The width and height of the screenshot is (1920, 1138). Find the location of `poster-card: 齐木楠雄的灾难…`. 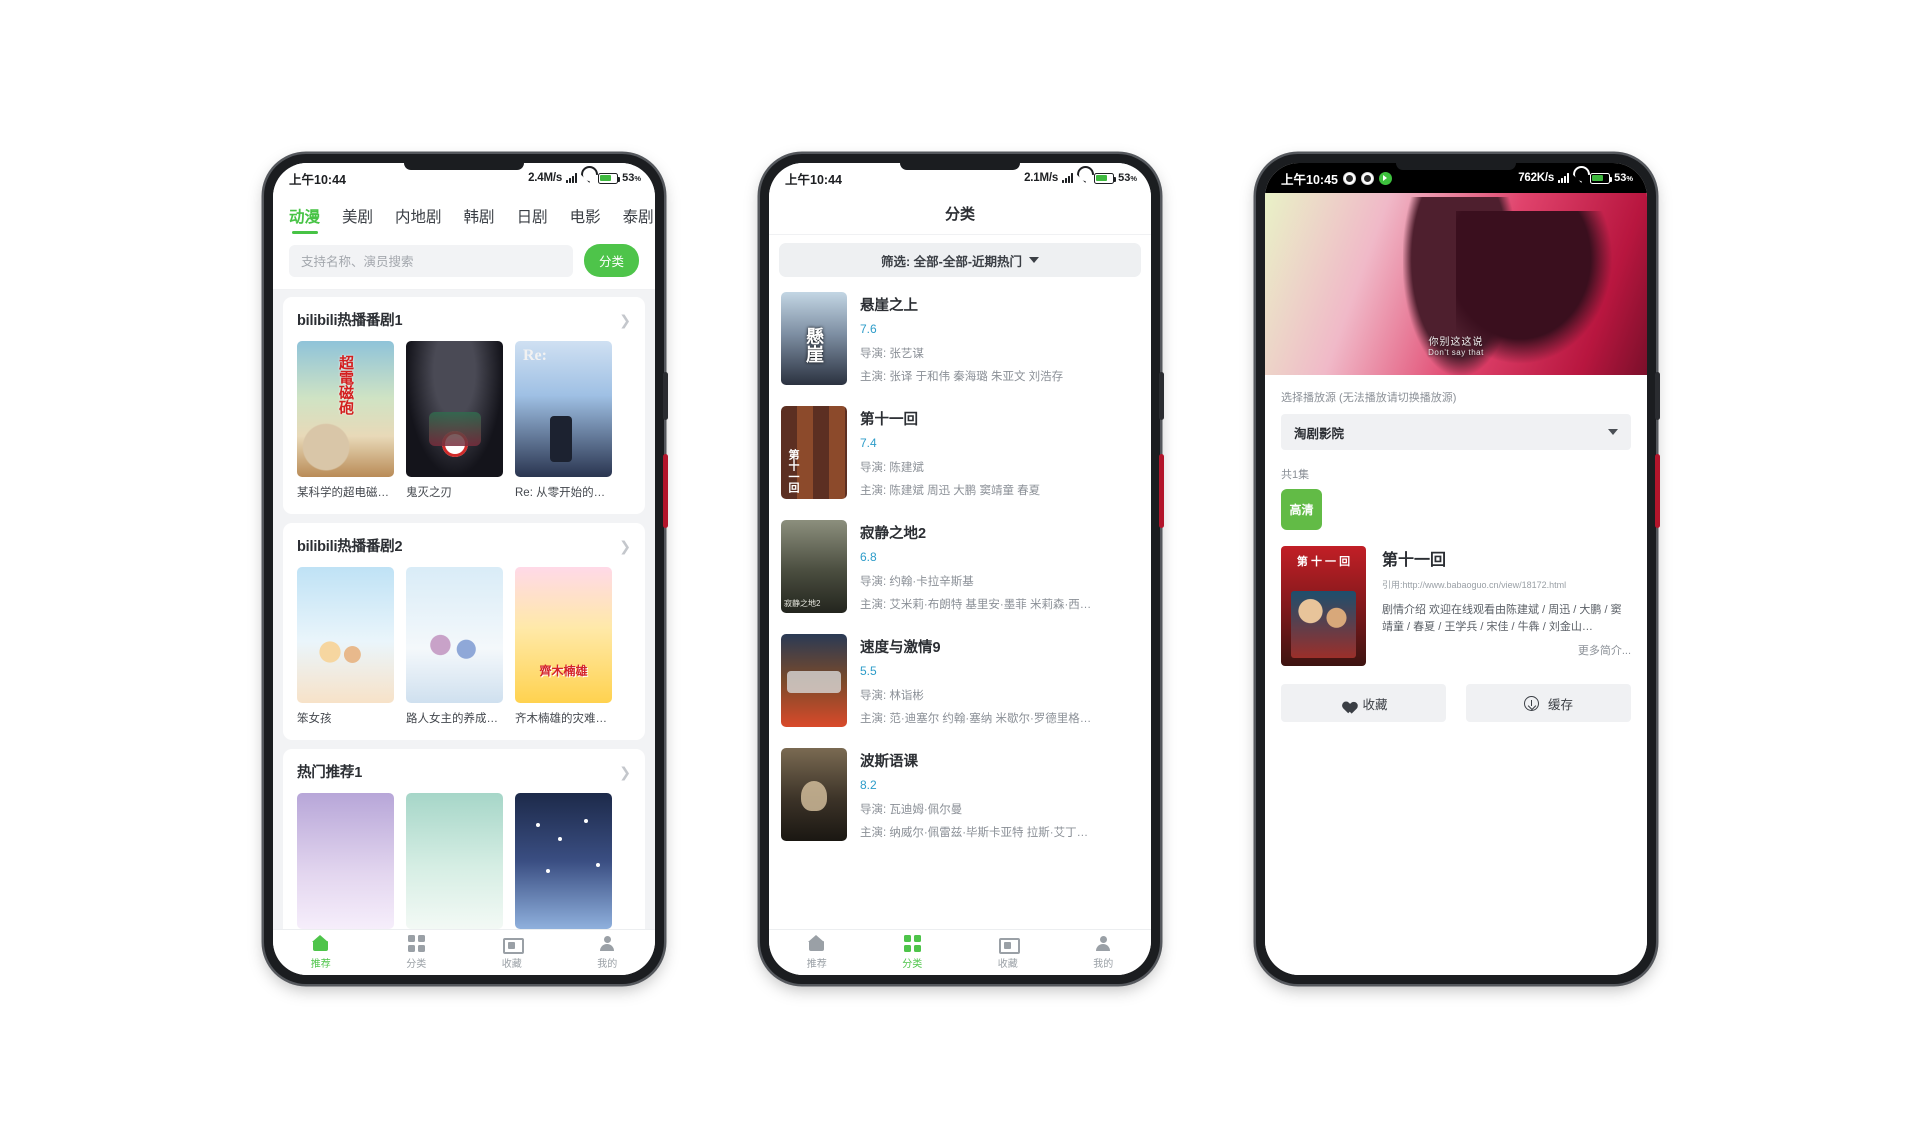

poster-card: 齐木楠雄的灾难… is located at coordinates (563, 646).